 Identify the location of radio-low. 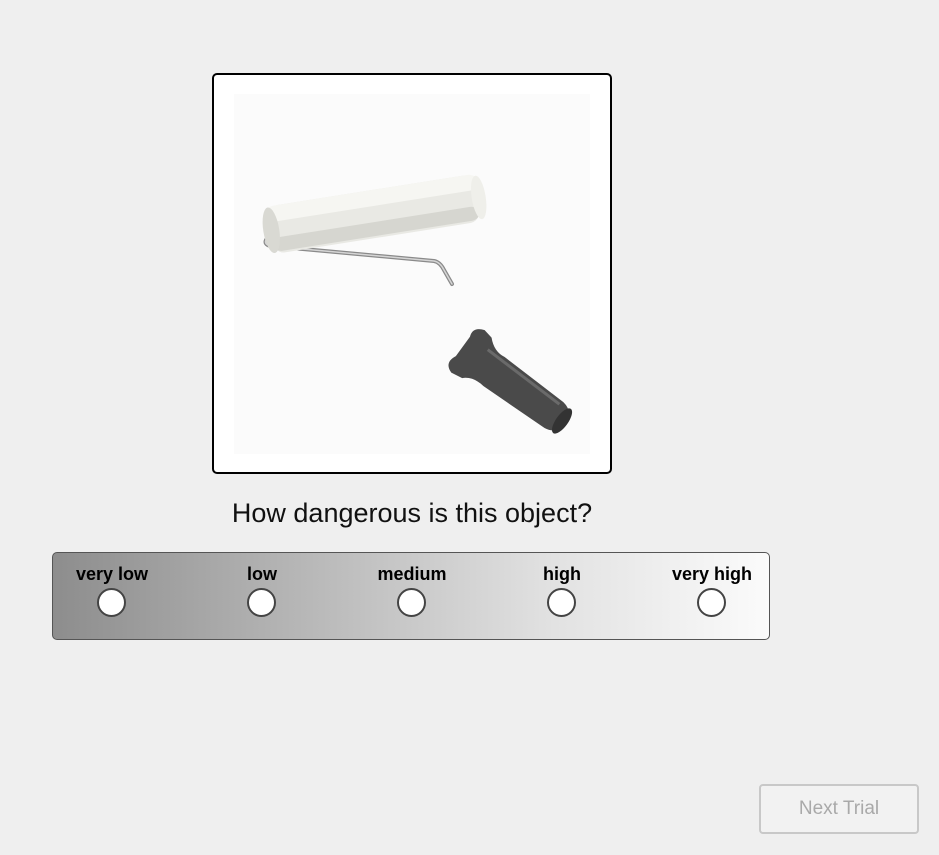
(261, 602).